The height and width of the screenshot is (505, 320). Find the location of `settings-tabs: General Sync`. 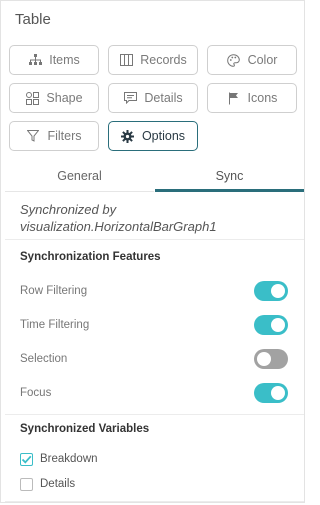

settings-tabs: General Sync is located at coordinates (154, 178).